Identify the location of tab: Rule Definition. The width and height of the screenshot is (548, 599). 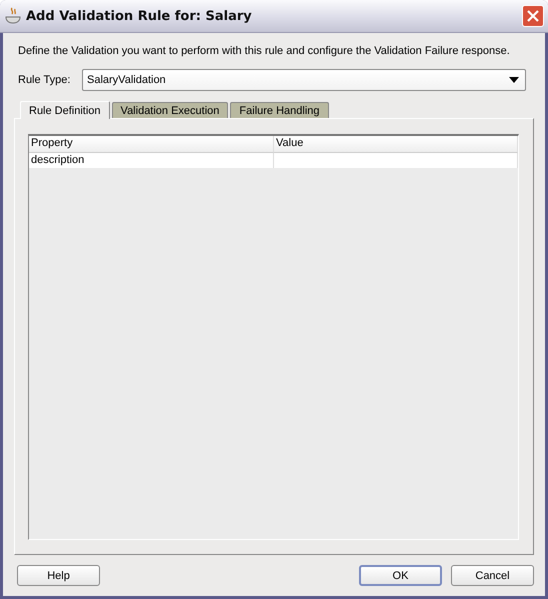
(65, 110).